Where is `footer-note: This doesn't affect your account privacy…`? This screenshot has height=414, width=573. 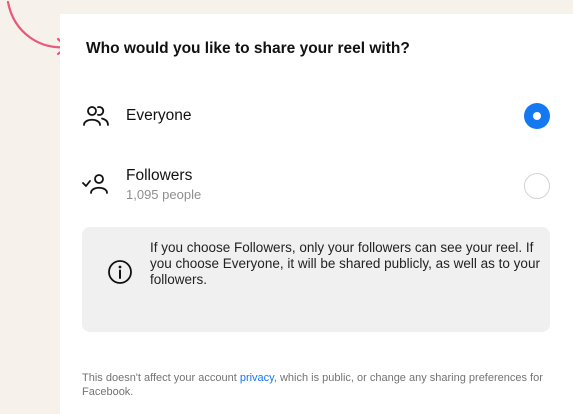 footer-note: This doesn't affect your account privacy… is located at coordinates (322, 385).